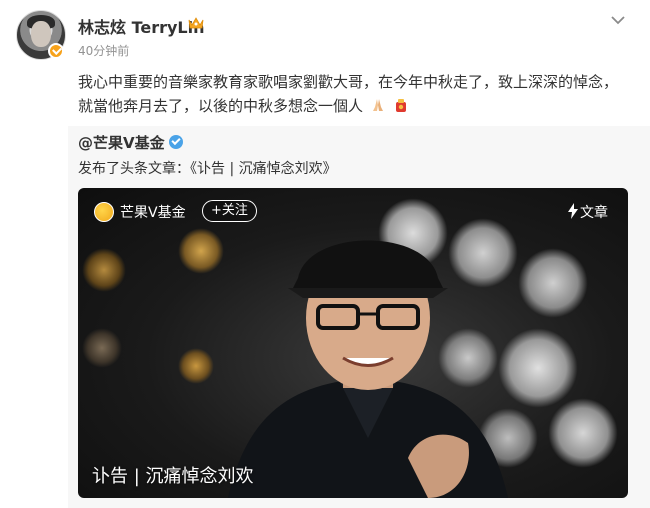 Image resolution: width=650 pixels, height=508 pixels. What do you see at coordinates (41, 34) in the screenshot?
I see `avatar-face` at bounding box center [41, 34].